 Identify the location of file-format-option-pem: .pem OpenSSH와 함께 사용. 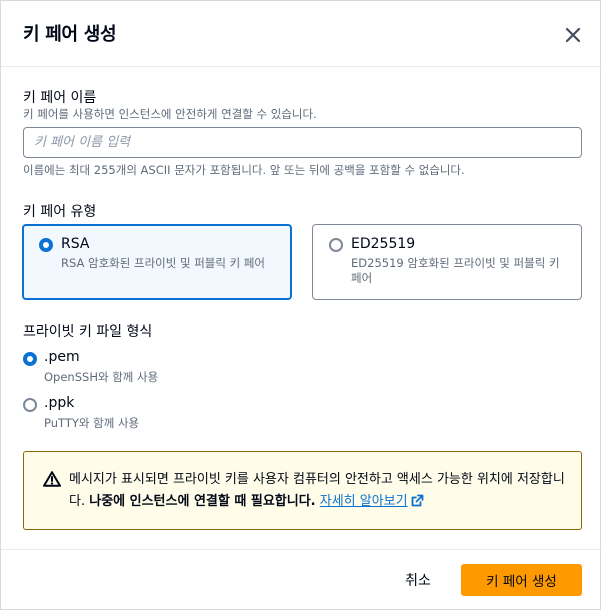
(173, 369).